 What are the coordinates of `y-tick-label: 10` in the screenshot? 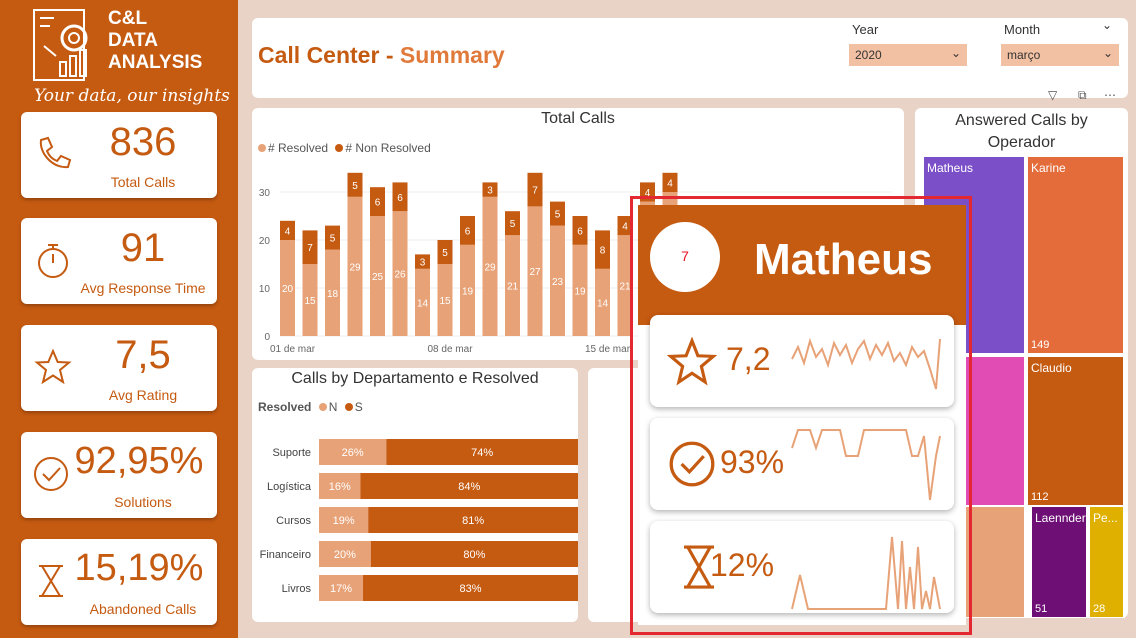 It's located at (265, 289).